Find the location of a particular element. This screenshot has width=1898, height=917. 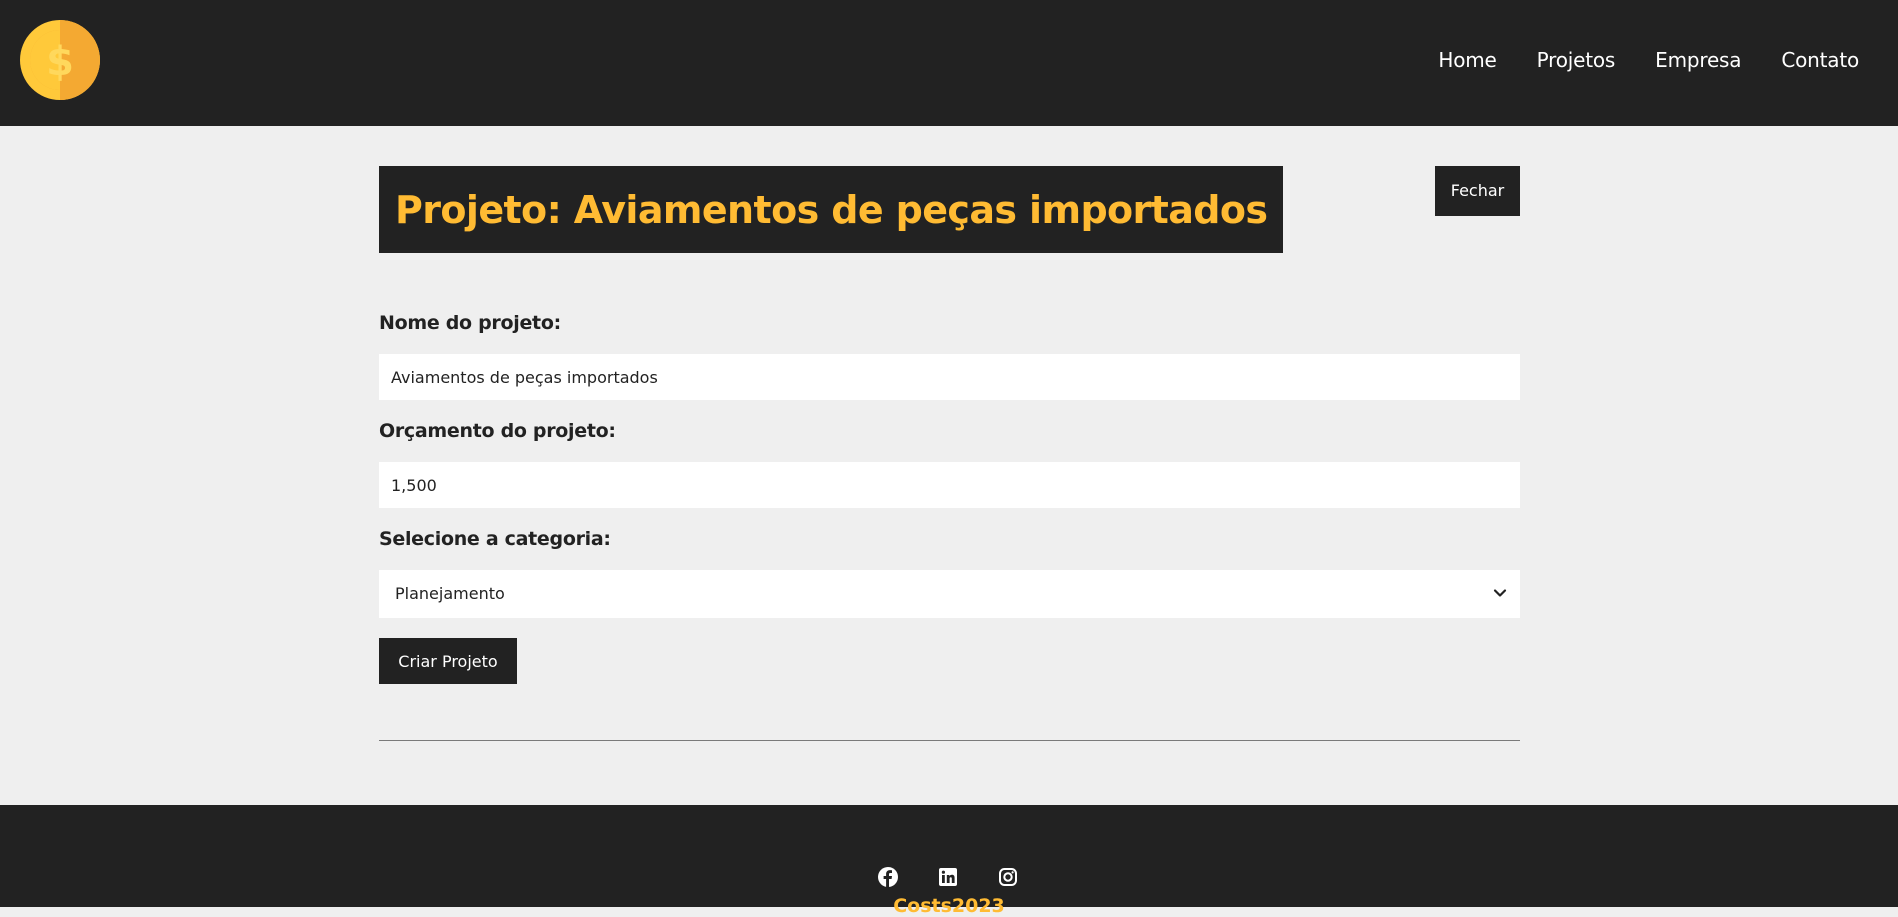

name-label: Nome do projeto: is located at coordinates (470, 323).